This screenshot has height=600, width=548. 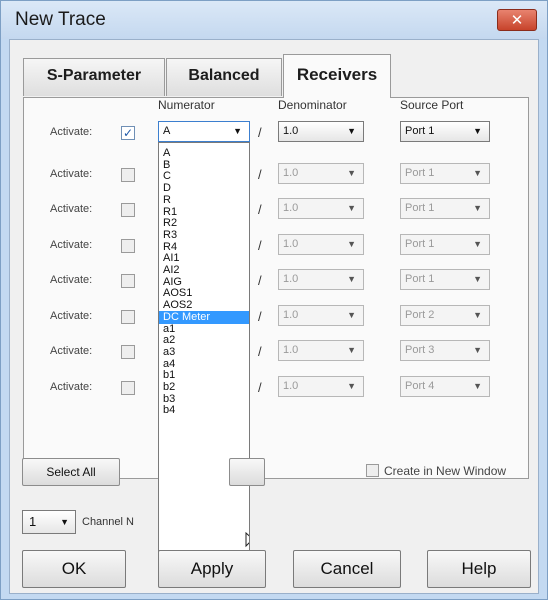 I want to click on apply-button: Apply, so click(x=212, y=569).